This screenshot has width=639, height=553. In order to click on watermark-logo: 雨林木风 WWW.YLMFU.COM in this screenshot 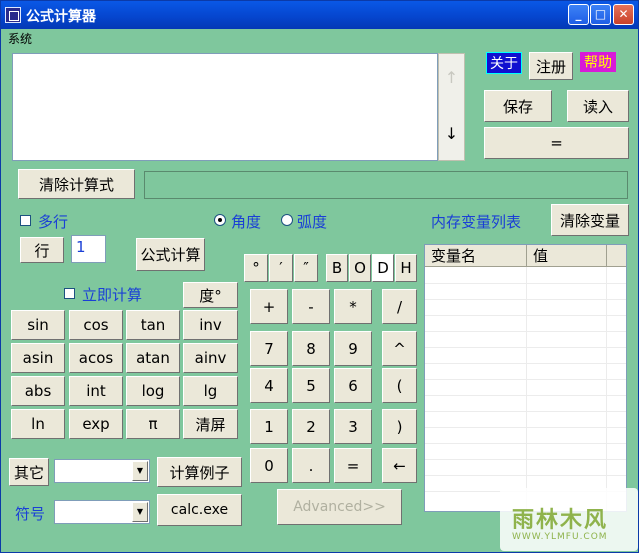, I will do `click(569, 519)`.